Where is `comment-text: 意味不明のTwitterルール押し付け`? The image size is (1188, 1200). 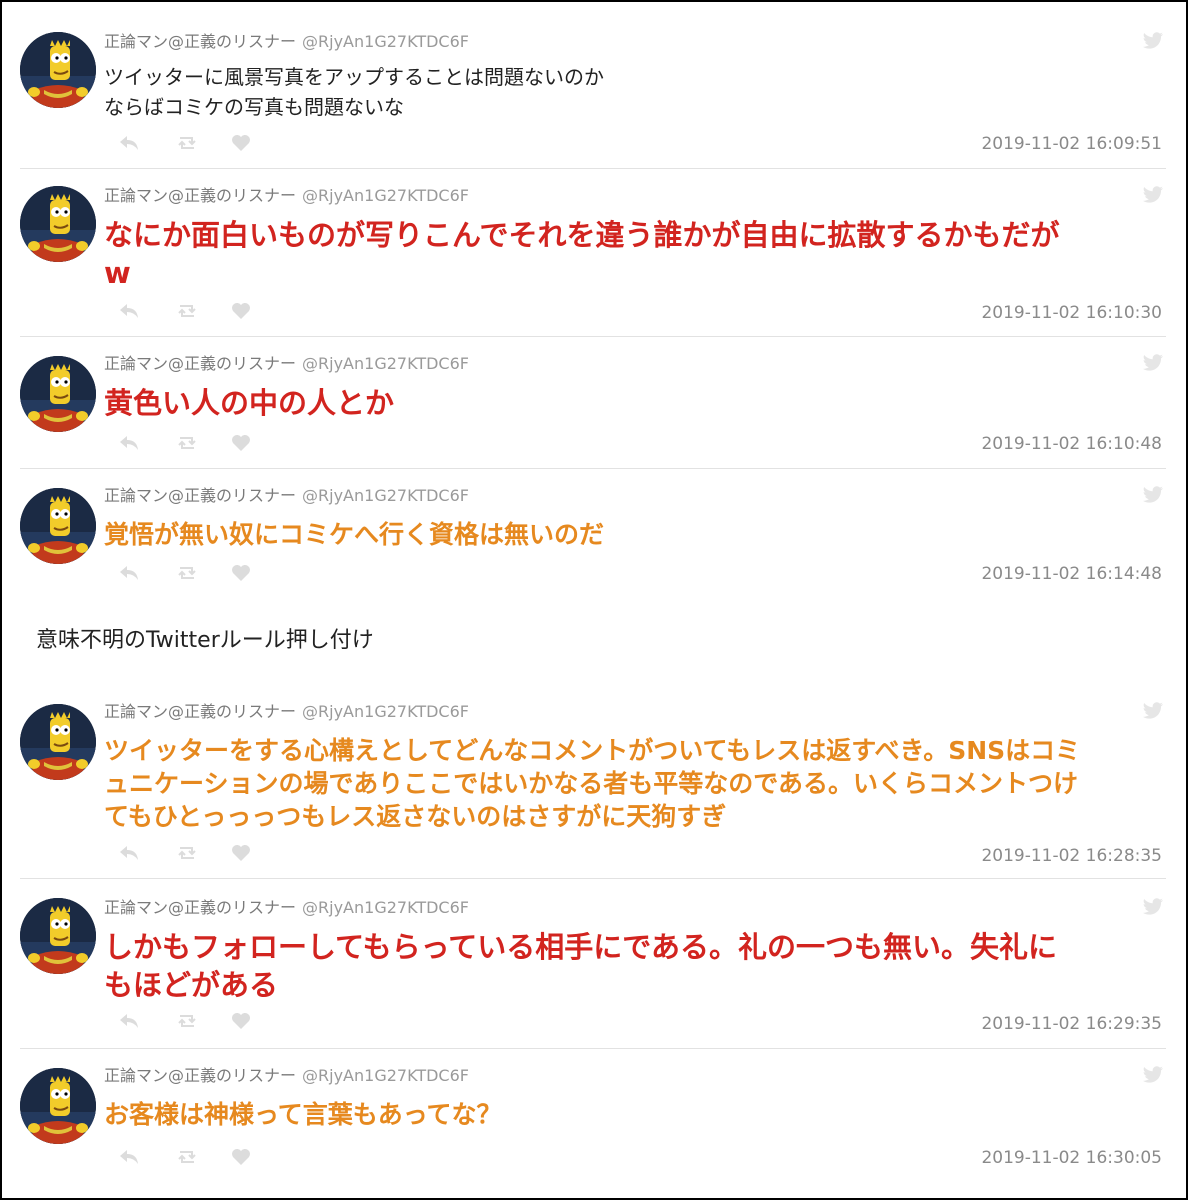 comment-text: 意味不明のTwitterルール押し付け is located at coordinates (205, 640).